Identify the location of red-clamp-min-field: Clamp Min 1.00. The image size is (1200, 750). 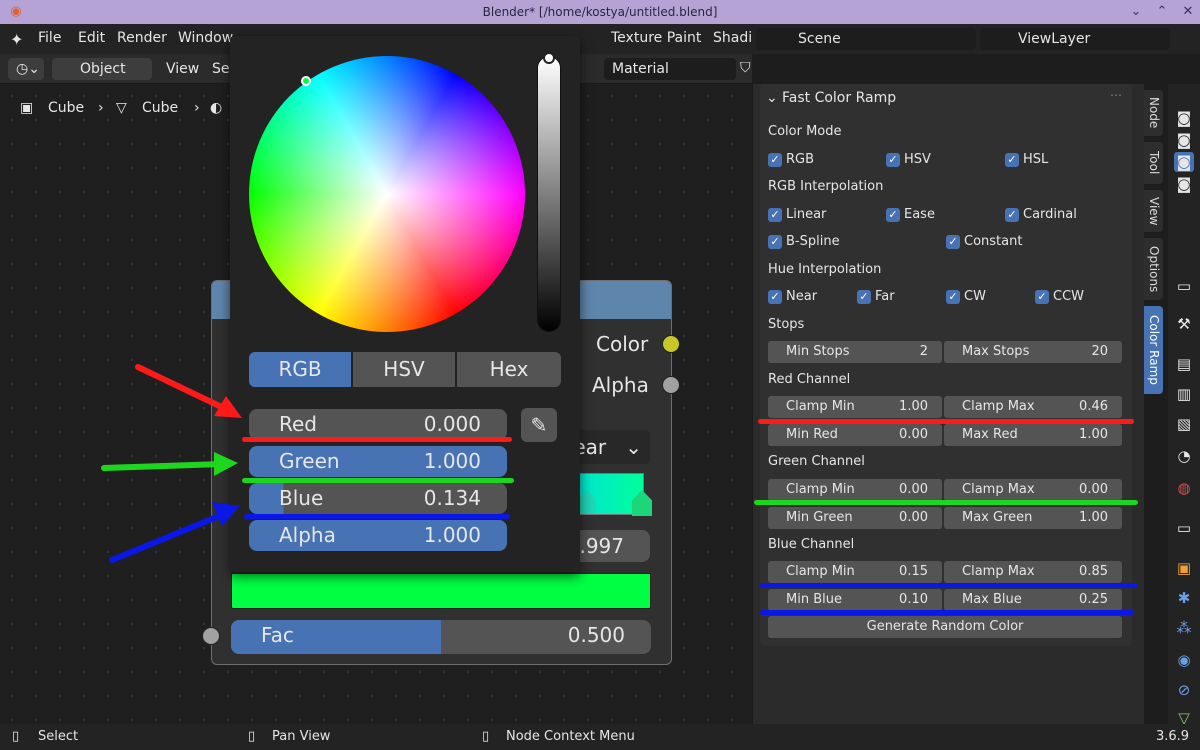
(855, 407).